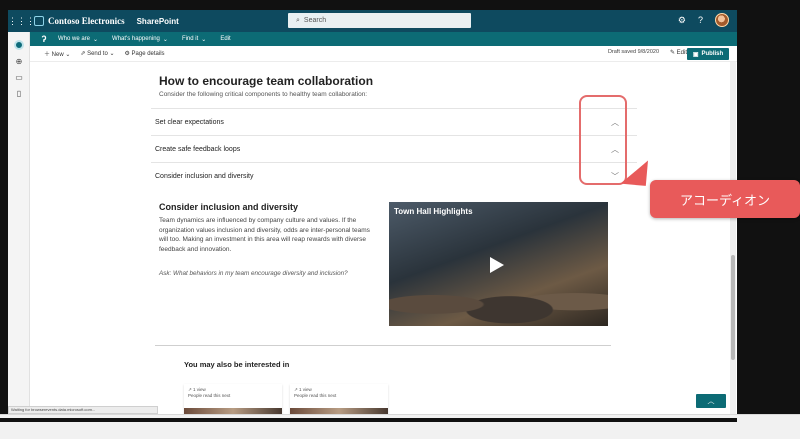 The image size is (800, 439). What do you see at coordinates (703, 20) in the screenshot?
I see `suite-actions: ⚙ ?` at bounding box center [703, 20].